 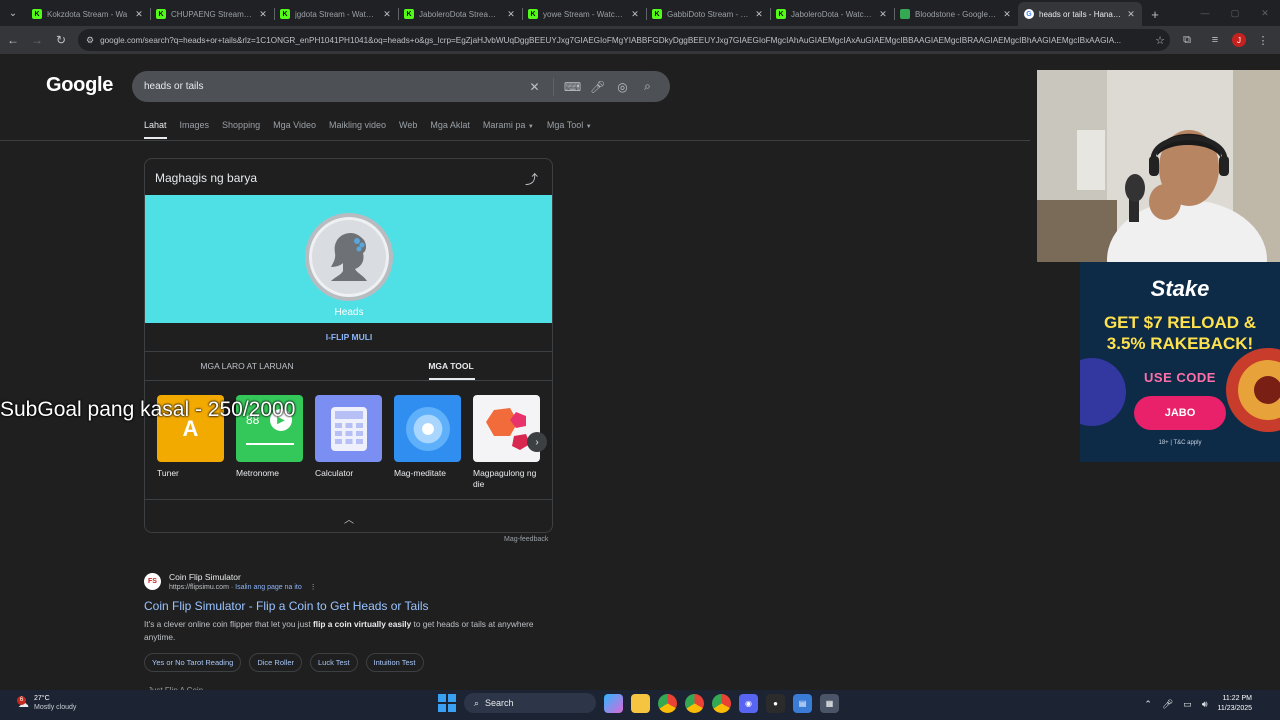 What do you see at coordinates (1080, 14) in the screenshot?
I see `browser-tab-active: Gheads or tails - Hanapin ✕` at bounding box center [1080, 14].